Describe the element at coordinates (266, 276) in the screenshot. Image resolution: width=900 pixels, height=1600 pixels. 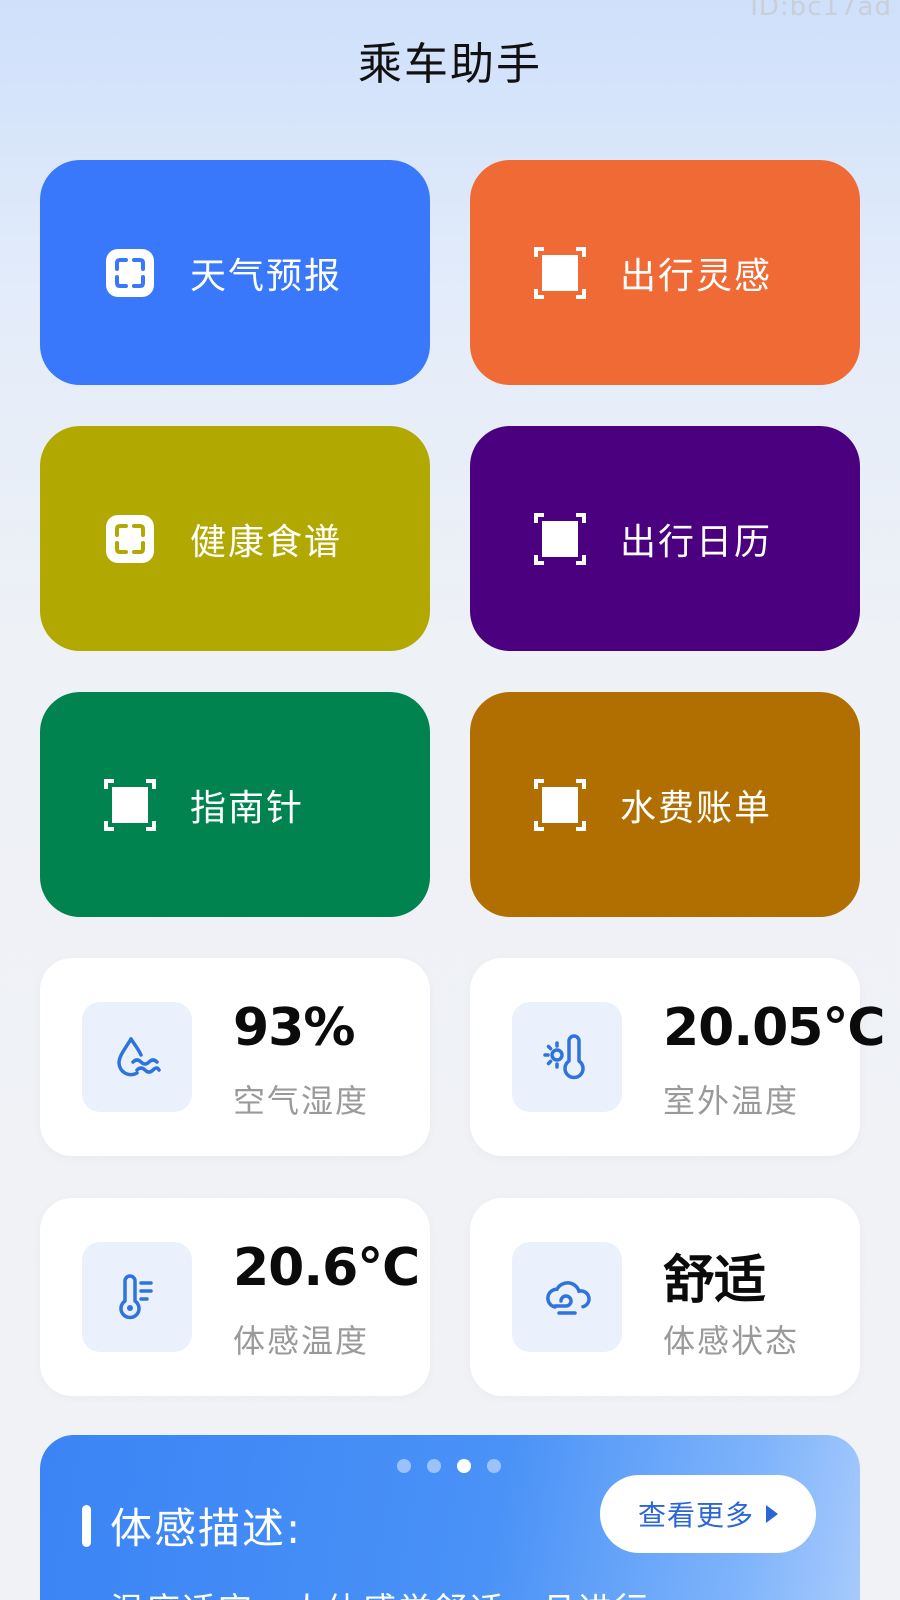
I see `tile-label: 天气预报` at that location.